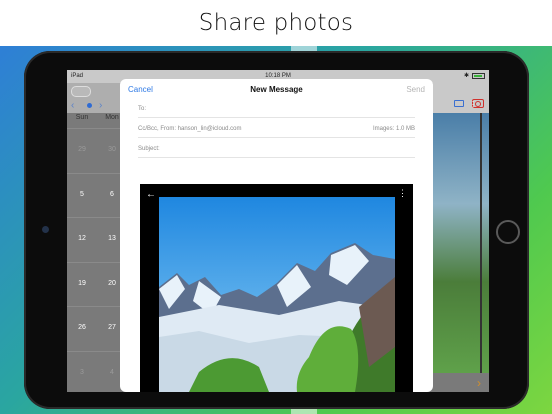 The image size is (552, 414). Describe the element at coordinates (82, 329) in the screenshot. I see `calendar-day: 26` at that location.